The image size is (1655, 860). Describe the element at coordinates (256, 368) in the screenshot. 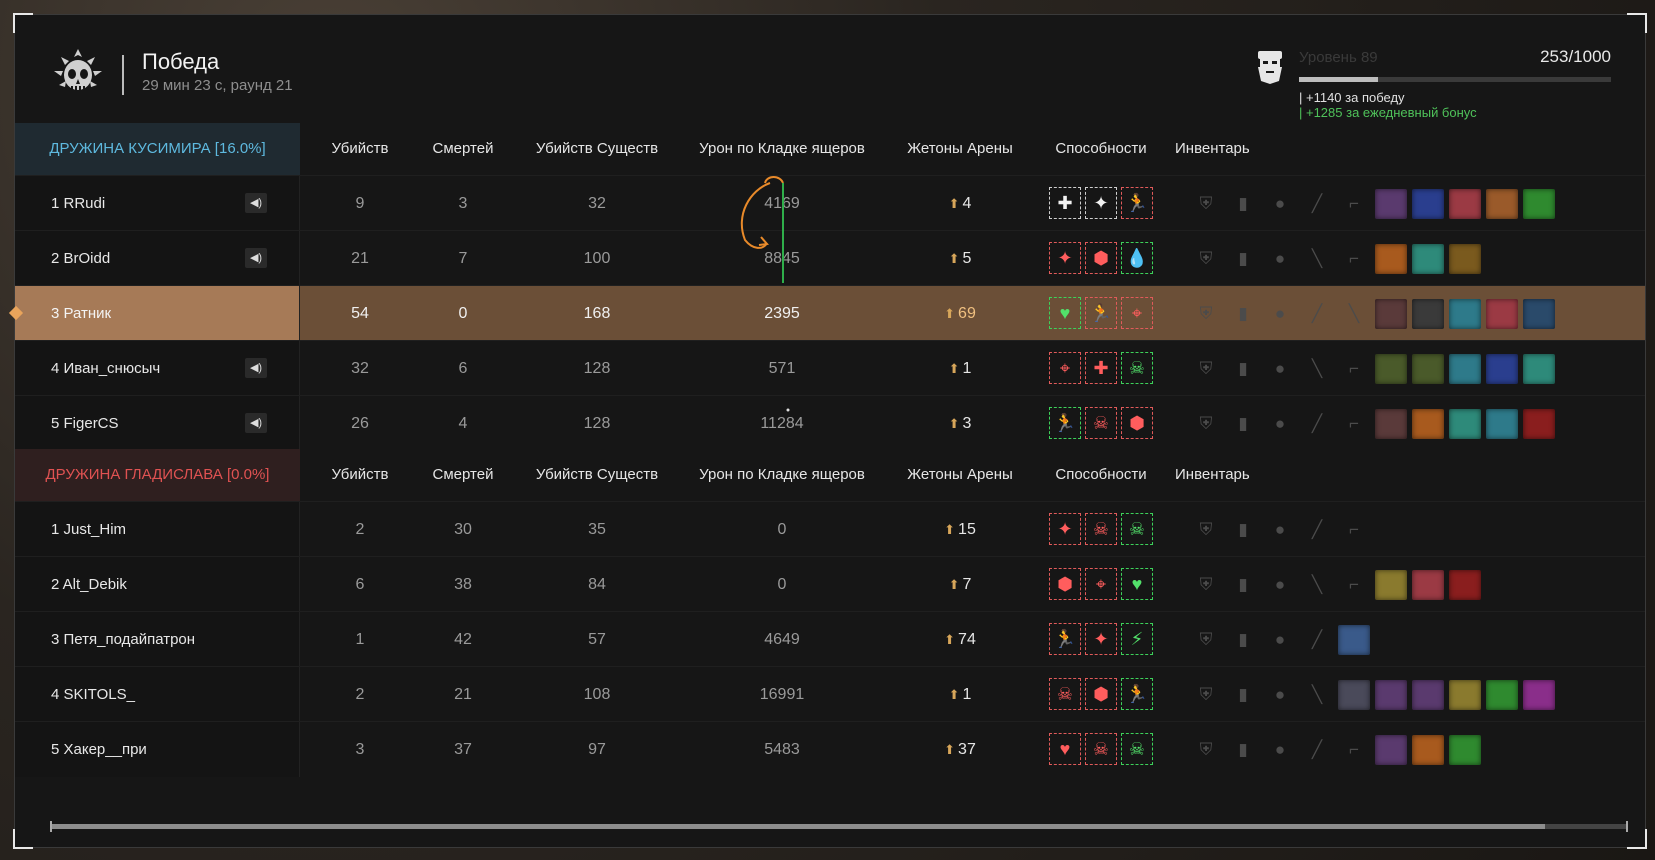

I see `speaker-icon: ◀)` at that location.